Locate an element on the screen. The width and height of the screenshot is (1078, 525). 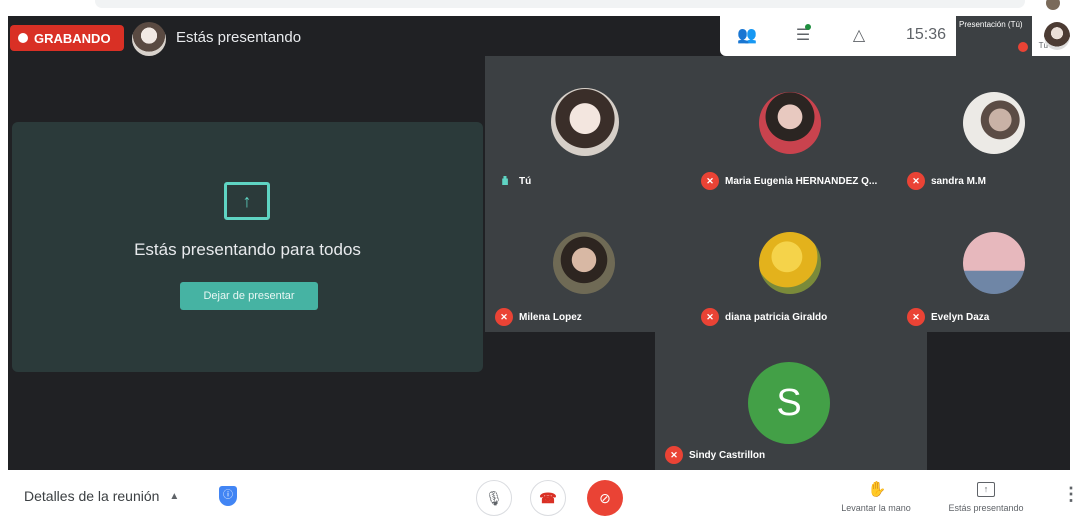
mic-icon: 🎙 is located at coordinates (494, 497).